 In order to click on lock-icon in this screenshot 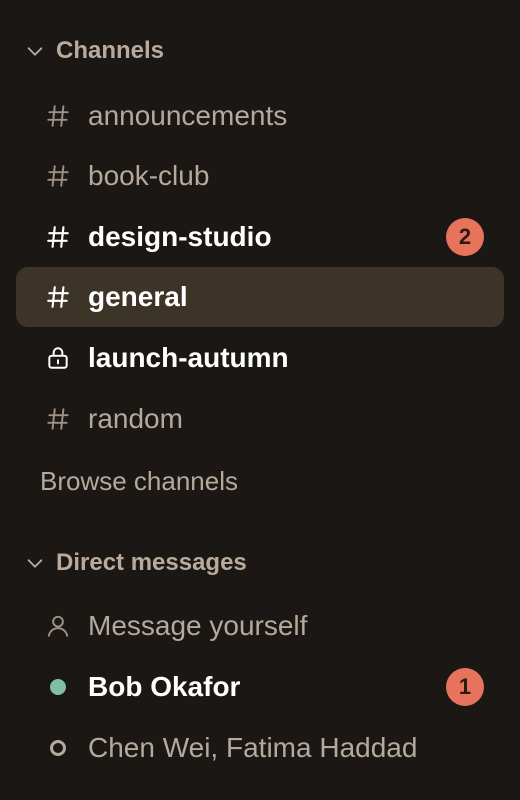, I will do `click(58, 358)`.